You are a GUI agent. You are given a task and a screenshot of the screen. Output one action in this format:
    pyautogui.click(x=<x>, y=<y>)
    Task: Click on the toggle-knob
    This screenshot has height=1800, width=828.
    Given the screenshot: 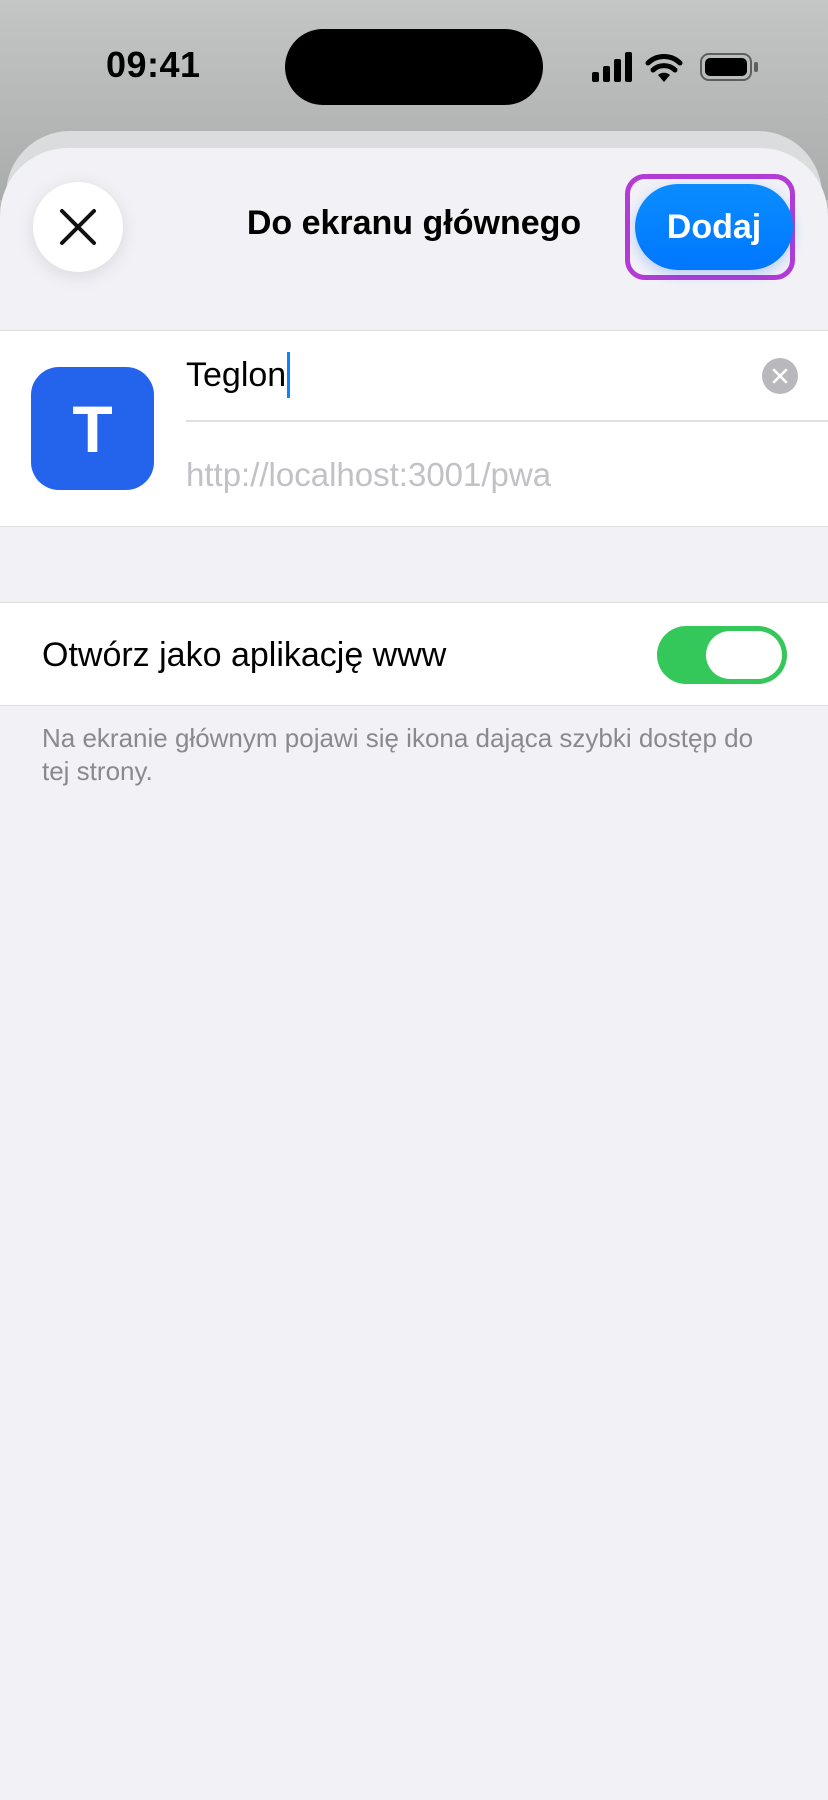 What is the action you would take?
    pyautogui.click(x=744, y=655)
    